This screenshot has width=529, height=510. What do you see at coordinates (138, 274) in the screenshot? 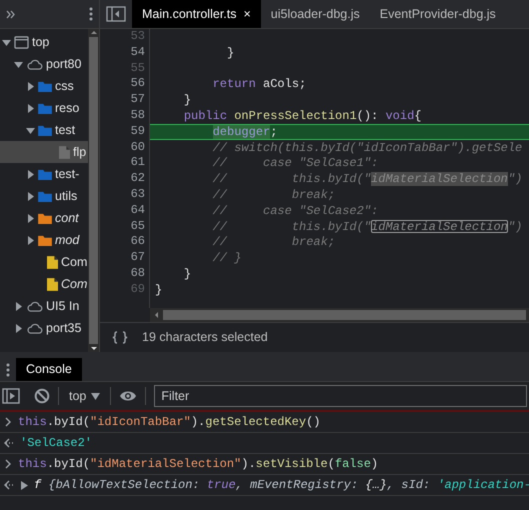
I see `line-number: 68` at bounding box center [138, 274].